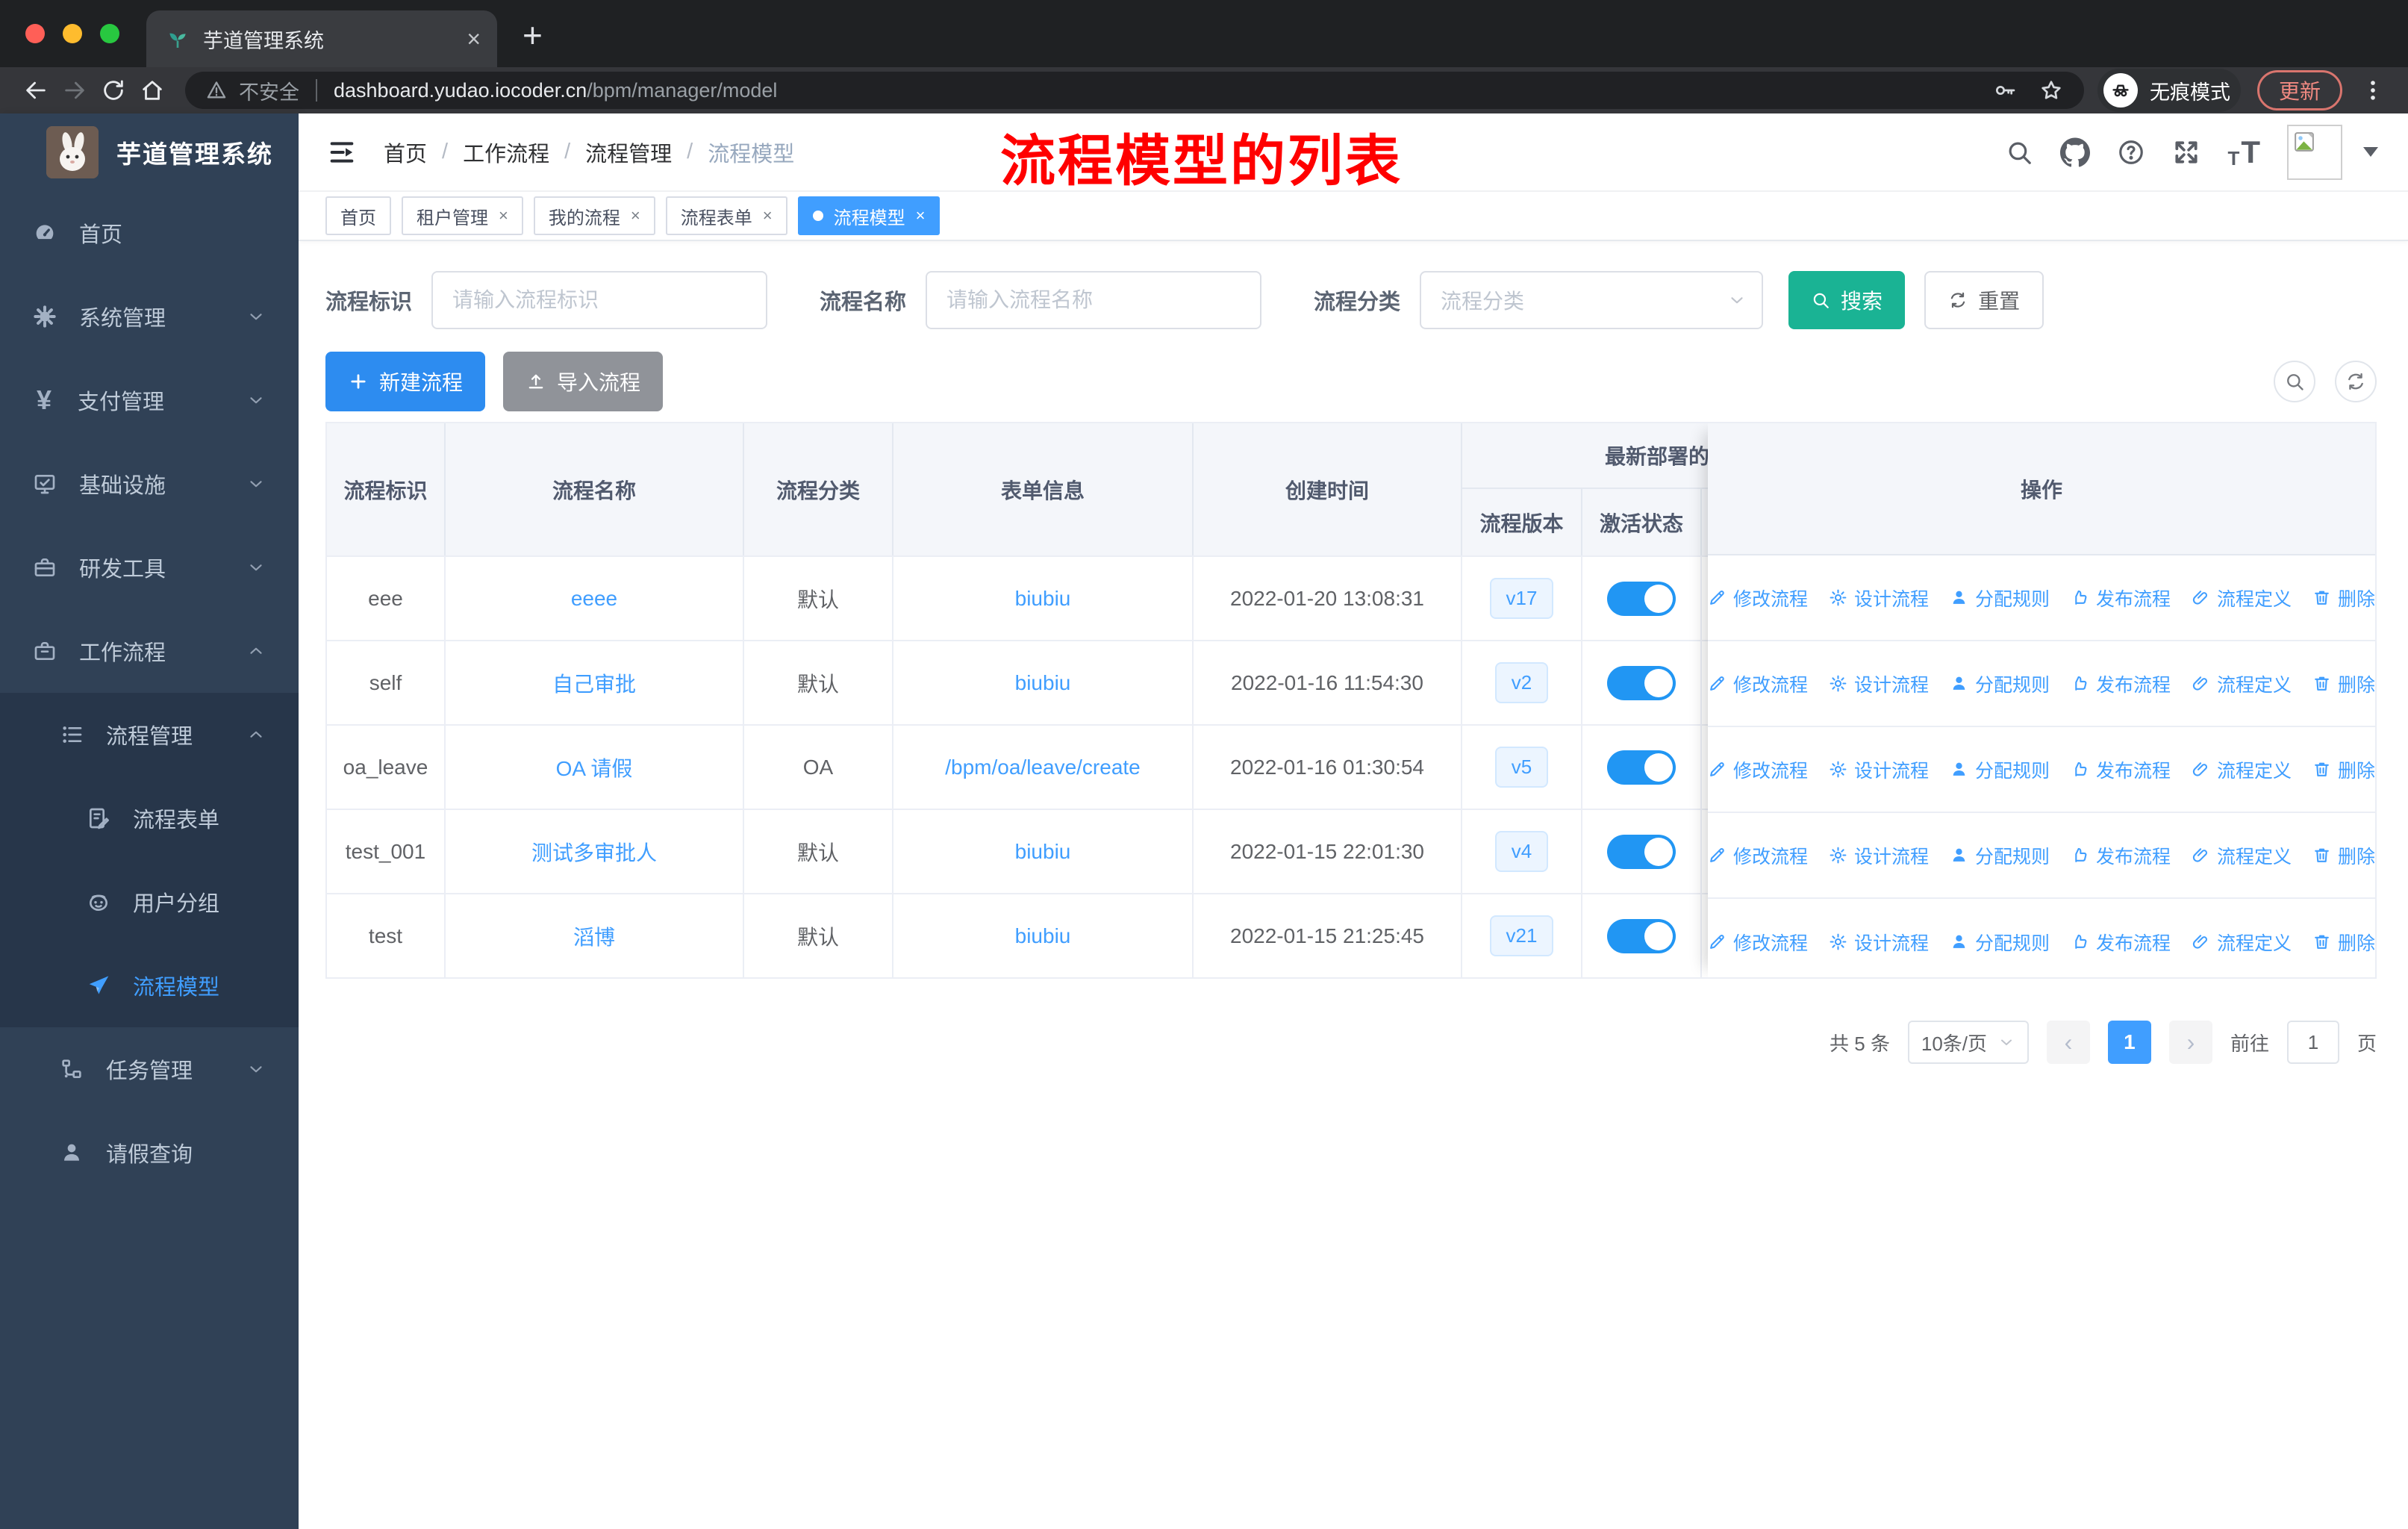  What do you see at coordinates (628, 152) in the screenshot?
I see `breadcrumb-process-mgmt: 流程管理` at bounding box center [628, 152].